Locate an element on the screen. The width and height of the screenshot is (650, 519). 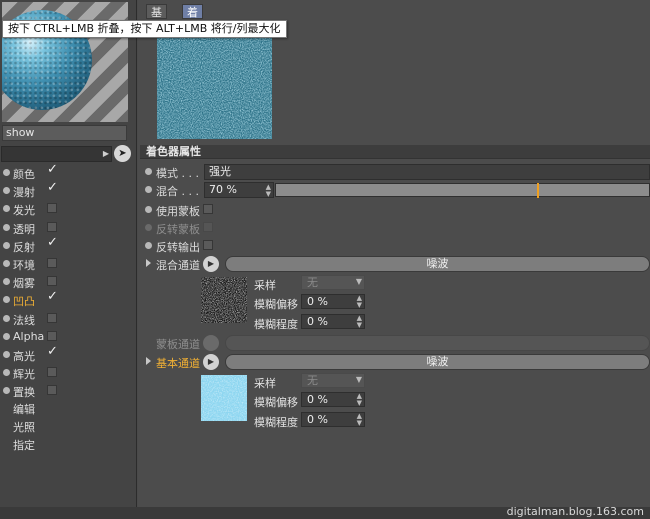
channel-item: 颜色 ✓ is located at coordinates (68, 172).